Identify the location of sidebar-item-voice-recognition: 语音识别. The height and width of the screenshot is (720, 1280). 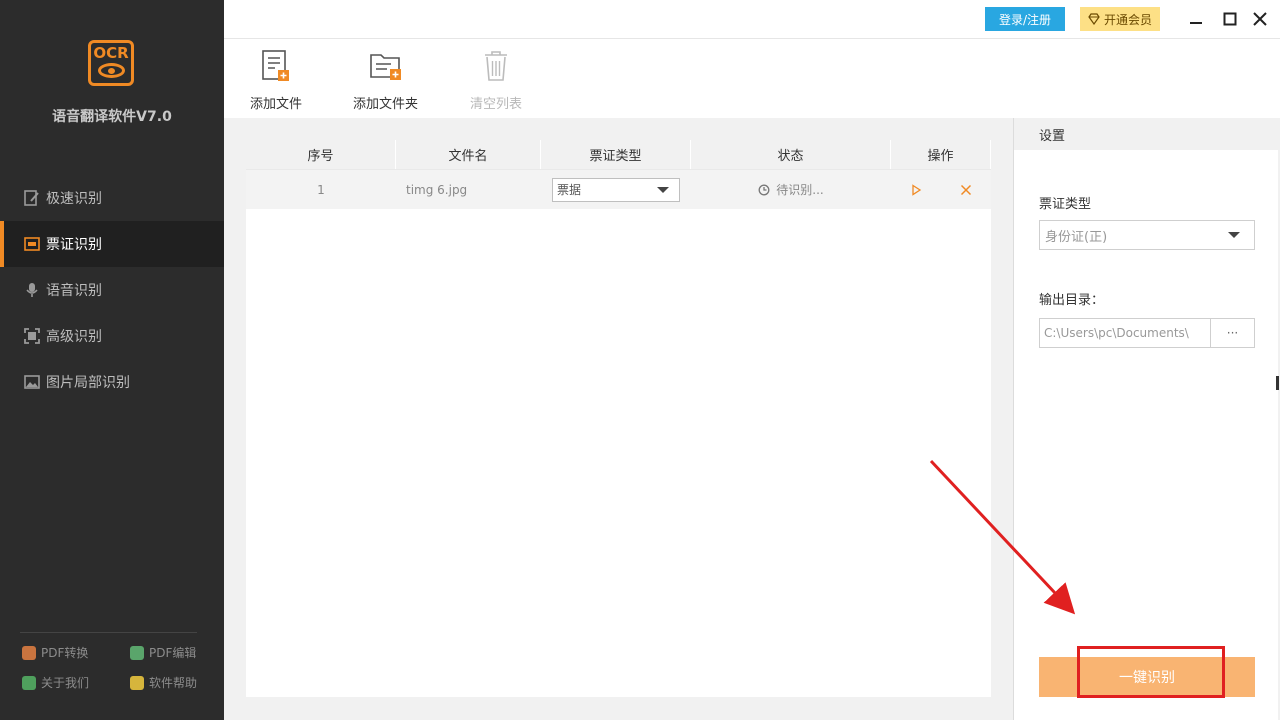
(112, 290).